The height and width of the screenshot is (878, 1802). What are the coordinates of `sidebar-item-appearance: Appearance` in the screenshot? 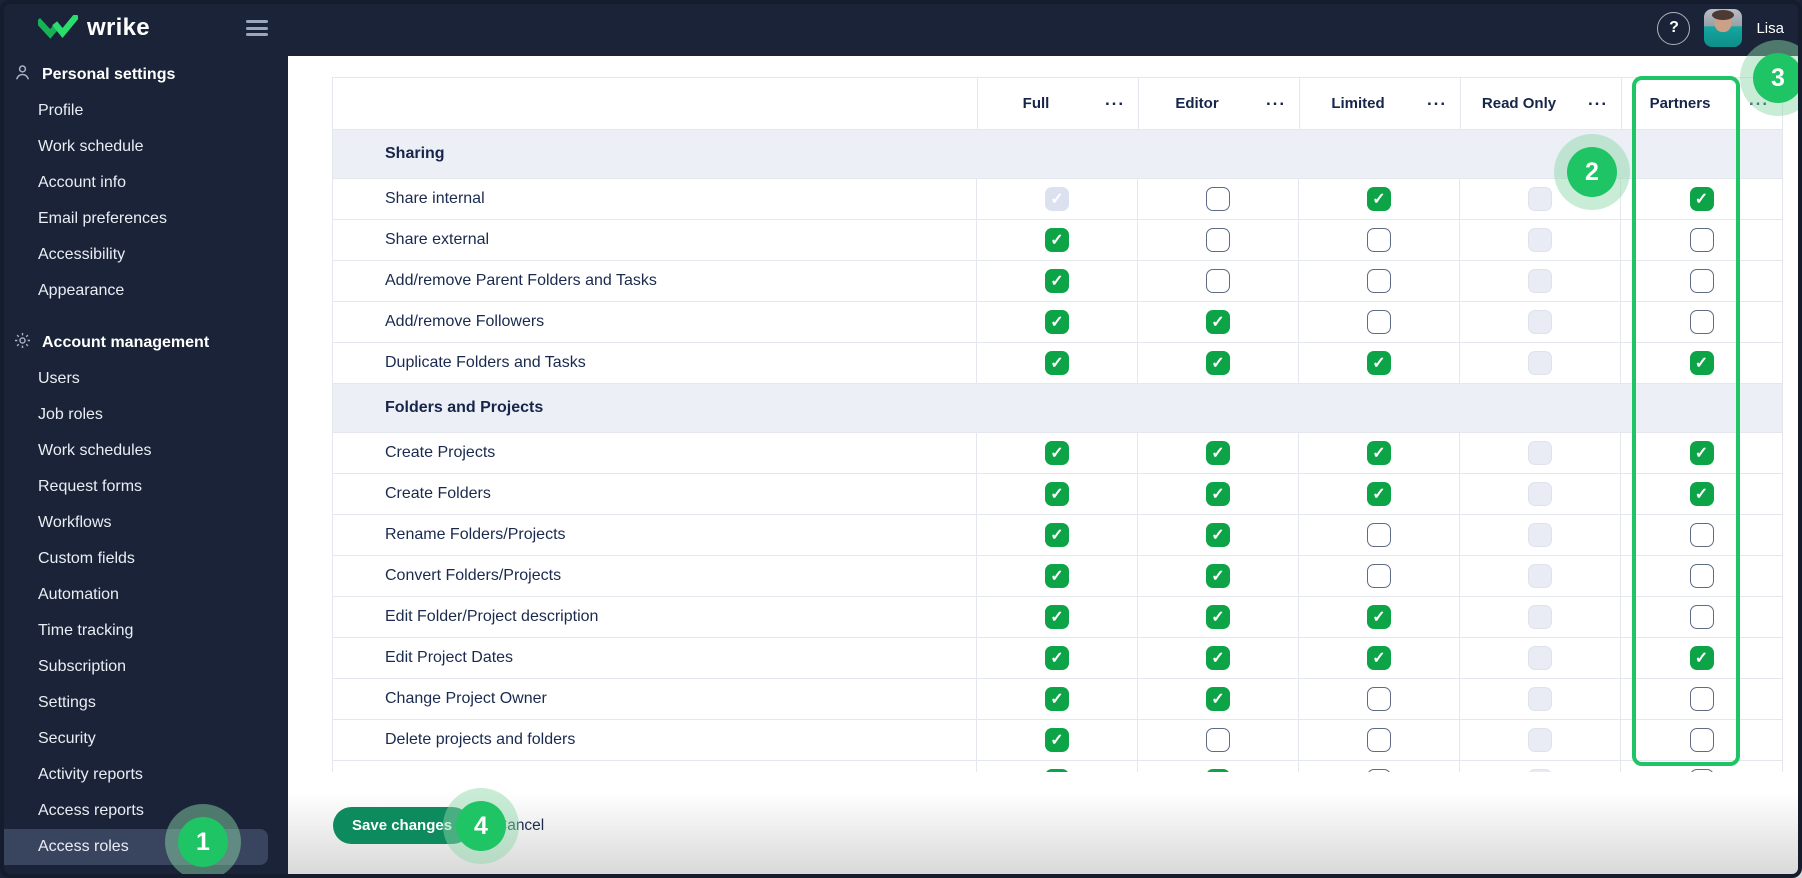 It's located at (144, 291).